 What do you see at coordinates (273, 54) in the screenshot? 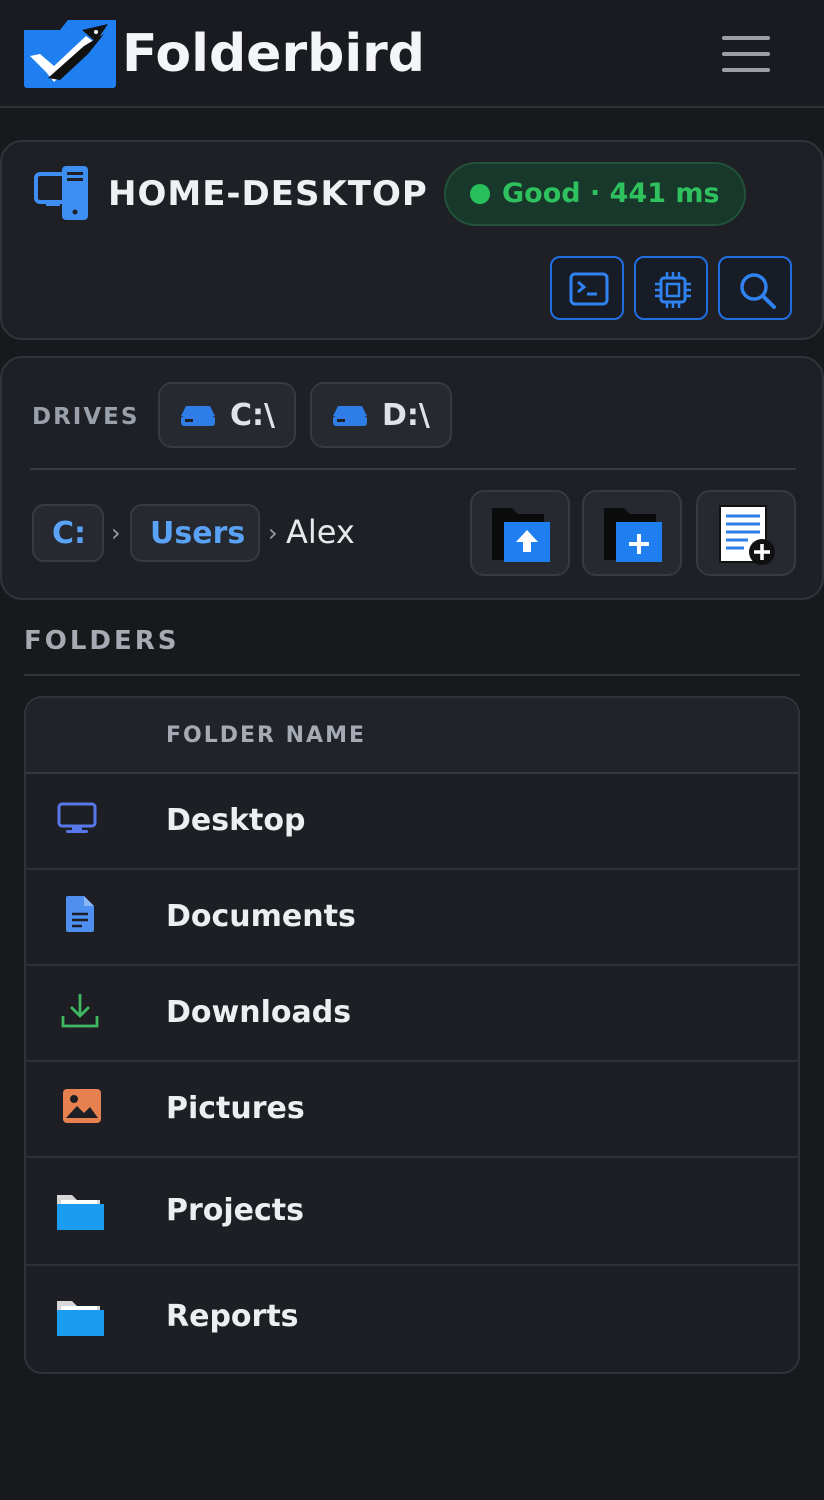
I see `app-brand-name: Folderbird` at bounding box center [273, 54].